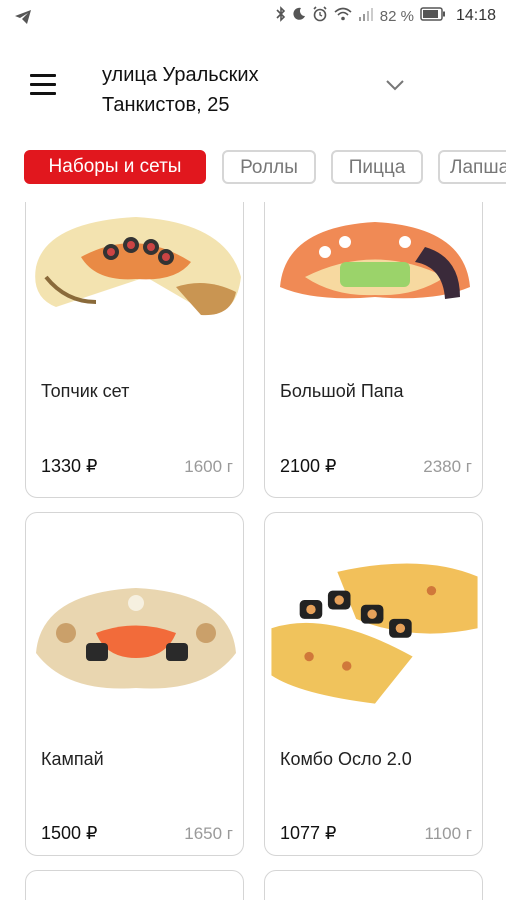 The height and width of the screenshot is (900, 506). Describe the element at coordinates (346, 759) in the screenshot. I see `product-name: Комбо Осло 2.0` at that location.